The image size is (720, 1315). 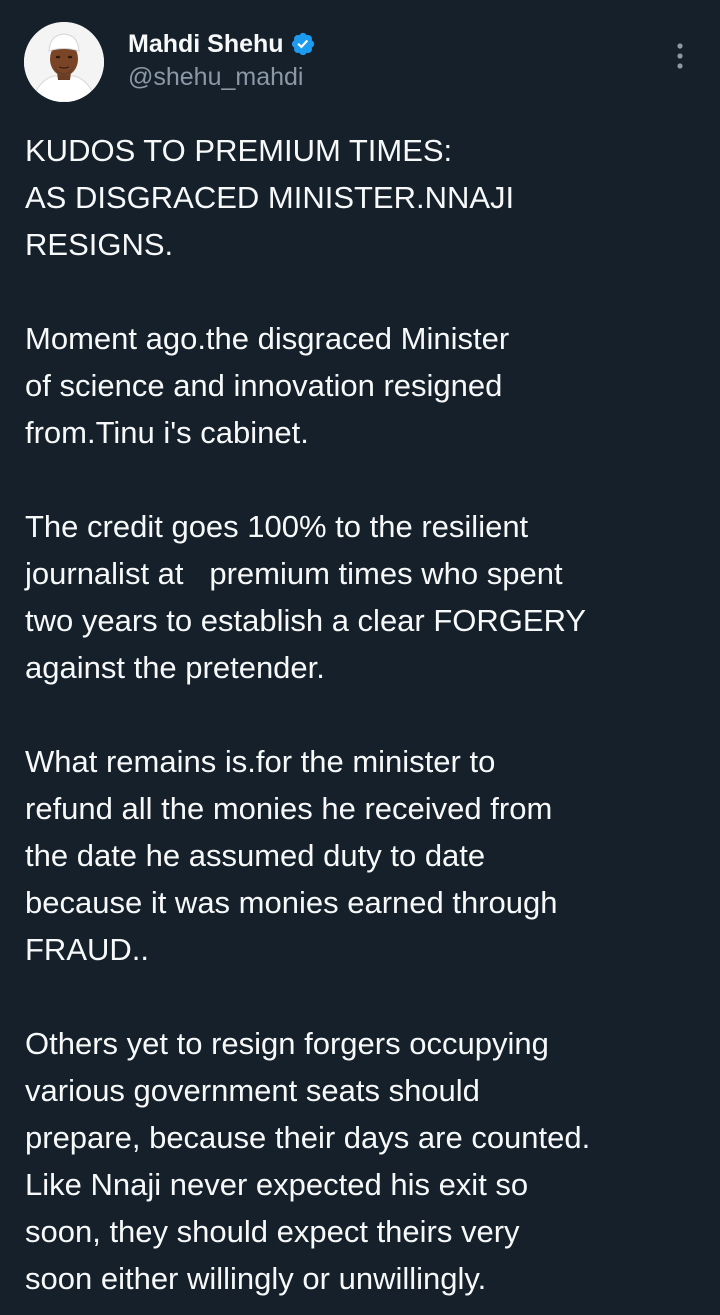 I want to click on tweet-line: Moment ago.the disgraced Minister, so click(x=267, y=338).